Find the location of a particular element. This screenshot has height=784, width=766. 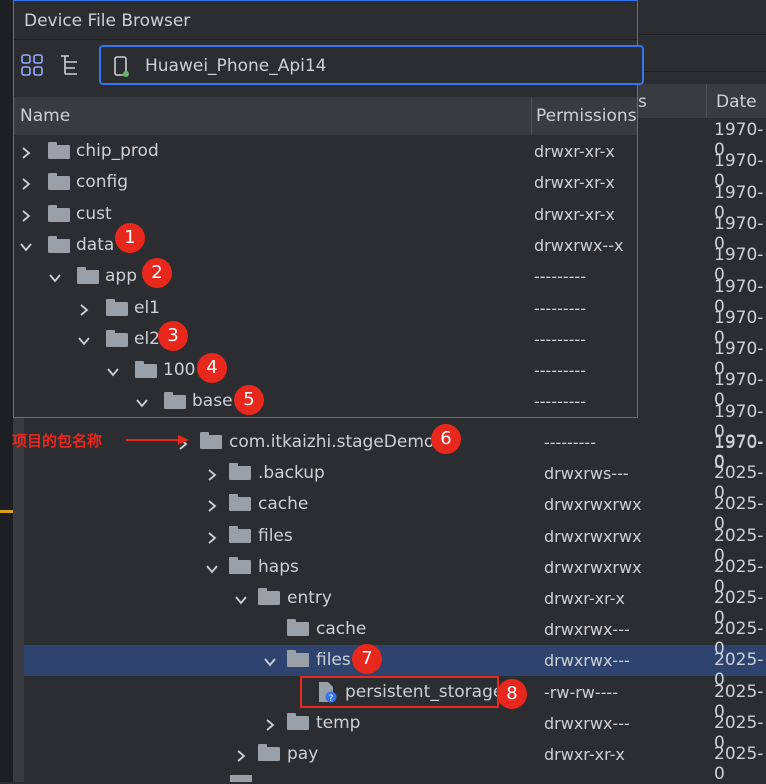

annotation-arrow is located at coordinates (158, 441).